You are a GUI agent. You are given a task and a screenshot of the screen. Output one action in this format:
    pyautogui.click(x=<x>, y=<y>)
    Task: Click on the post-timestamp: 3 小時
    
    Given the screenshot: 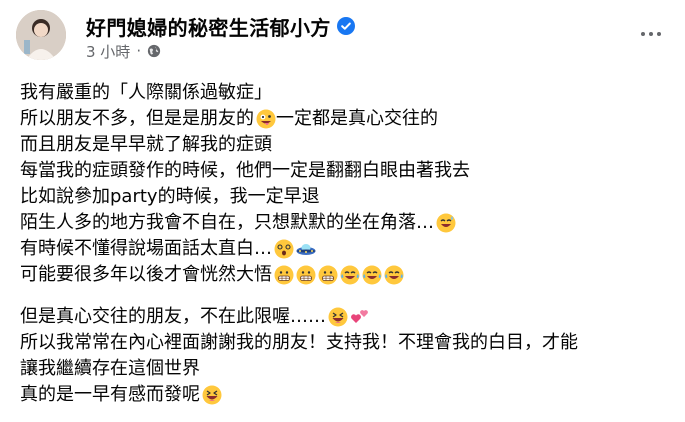 What is the action you would take?
    pyautogui.click(x=108, y=51)
    